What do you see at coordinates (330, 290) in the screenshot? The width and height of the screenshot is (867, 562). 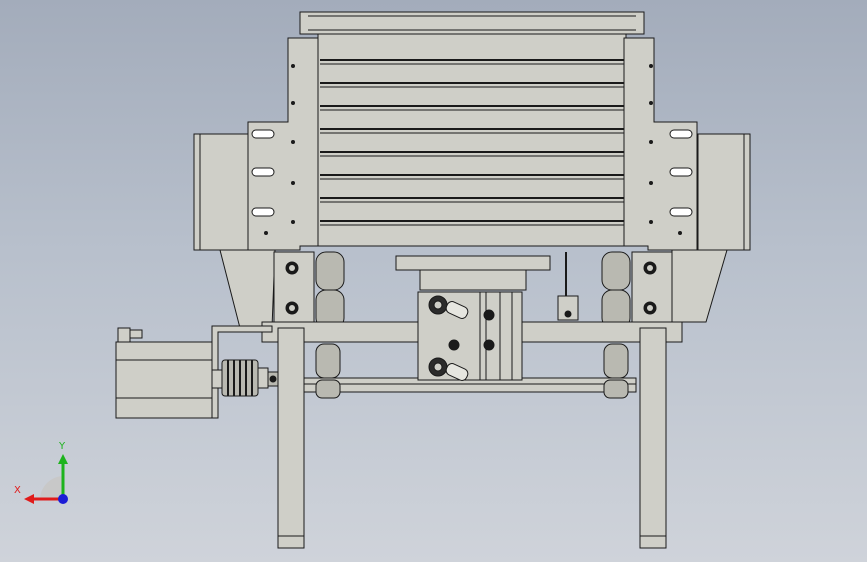 I see `left-rollers` at bounding box center [330, 290].